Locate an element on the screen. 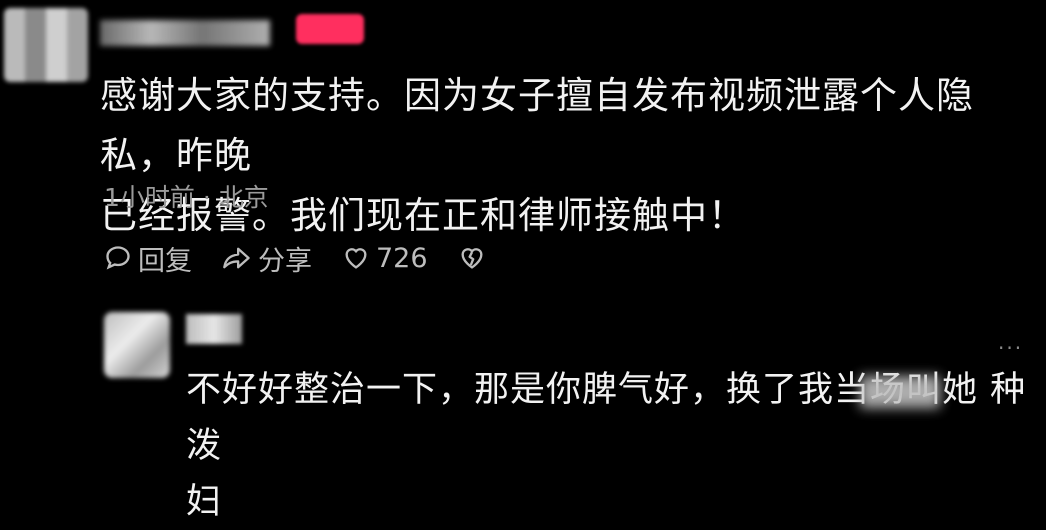 The width and height of the screenshot is (1046, 530). comment-meta: 1小时前 · 北京 is located at coordinates (186, 197).